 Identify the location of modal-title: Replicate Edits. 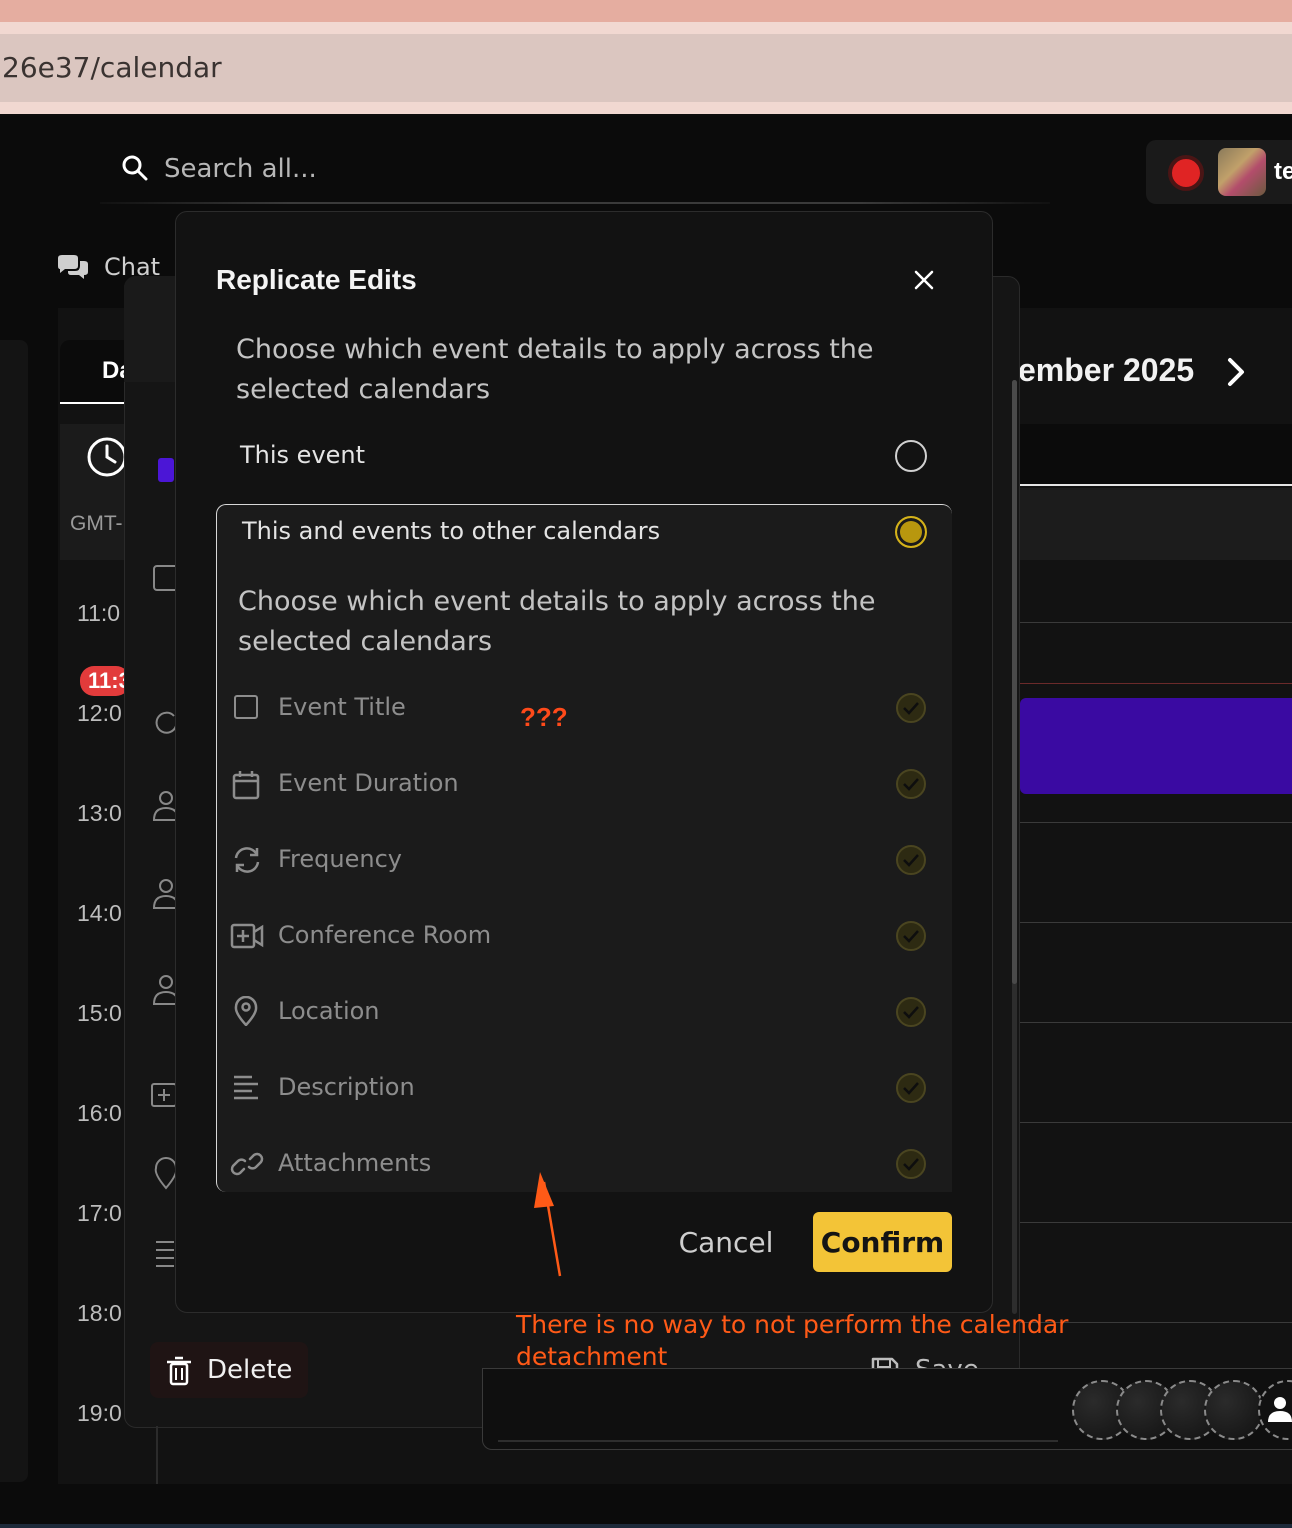
(316, 279).